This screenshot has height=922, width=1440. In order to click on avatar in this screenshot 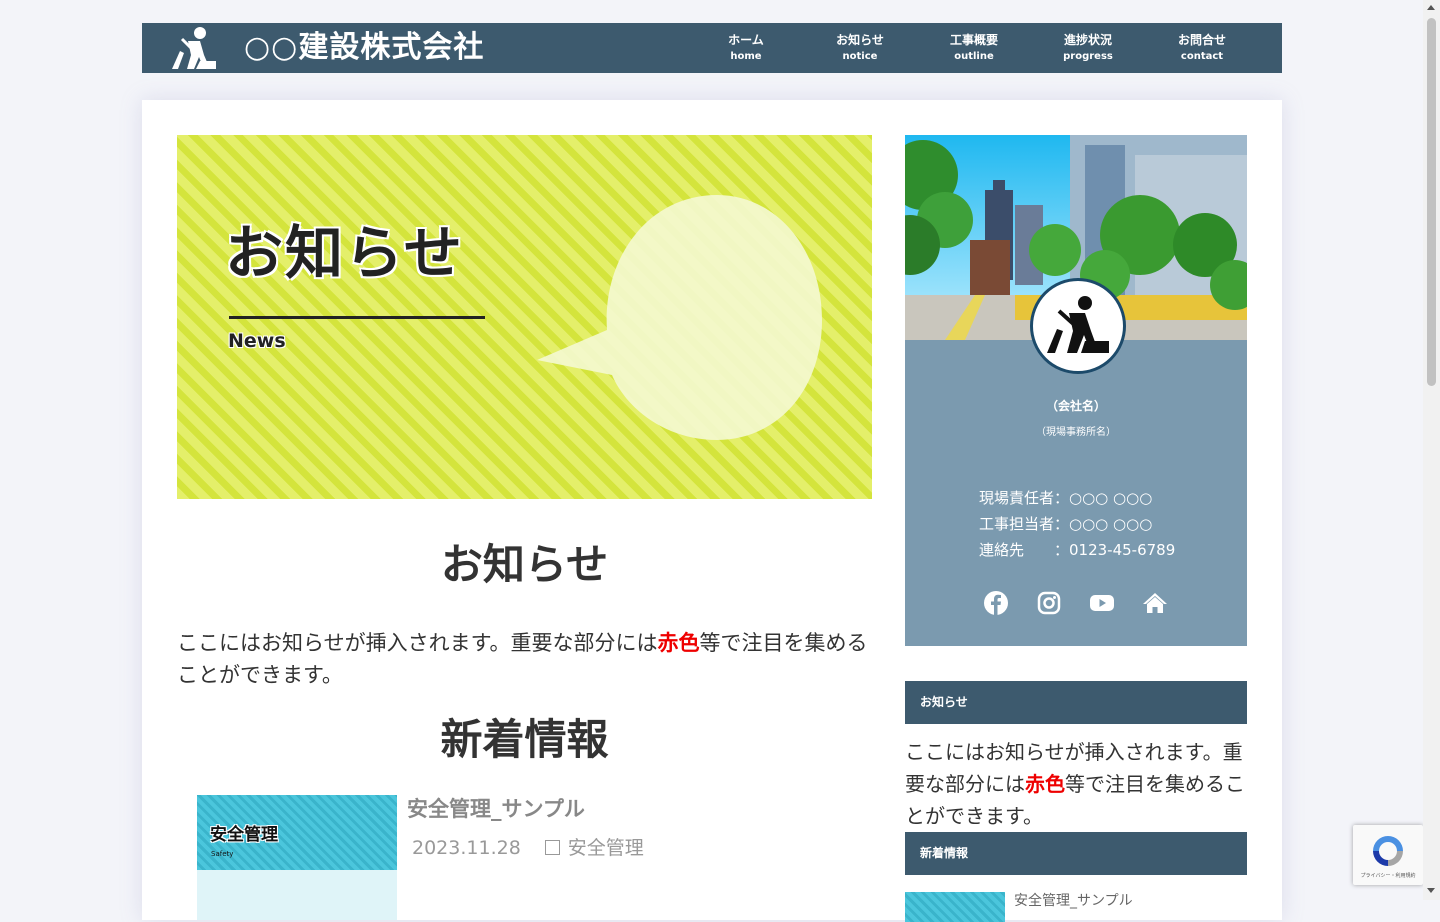, I will do `click(1078, 326)`.